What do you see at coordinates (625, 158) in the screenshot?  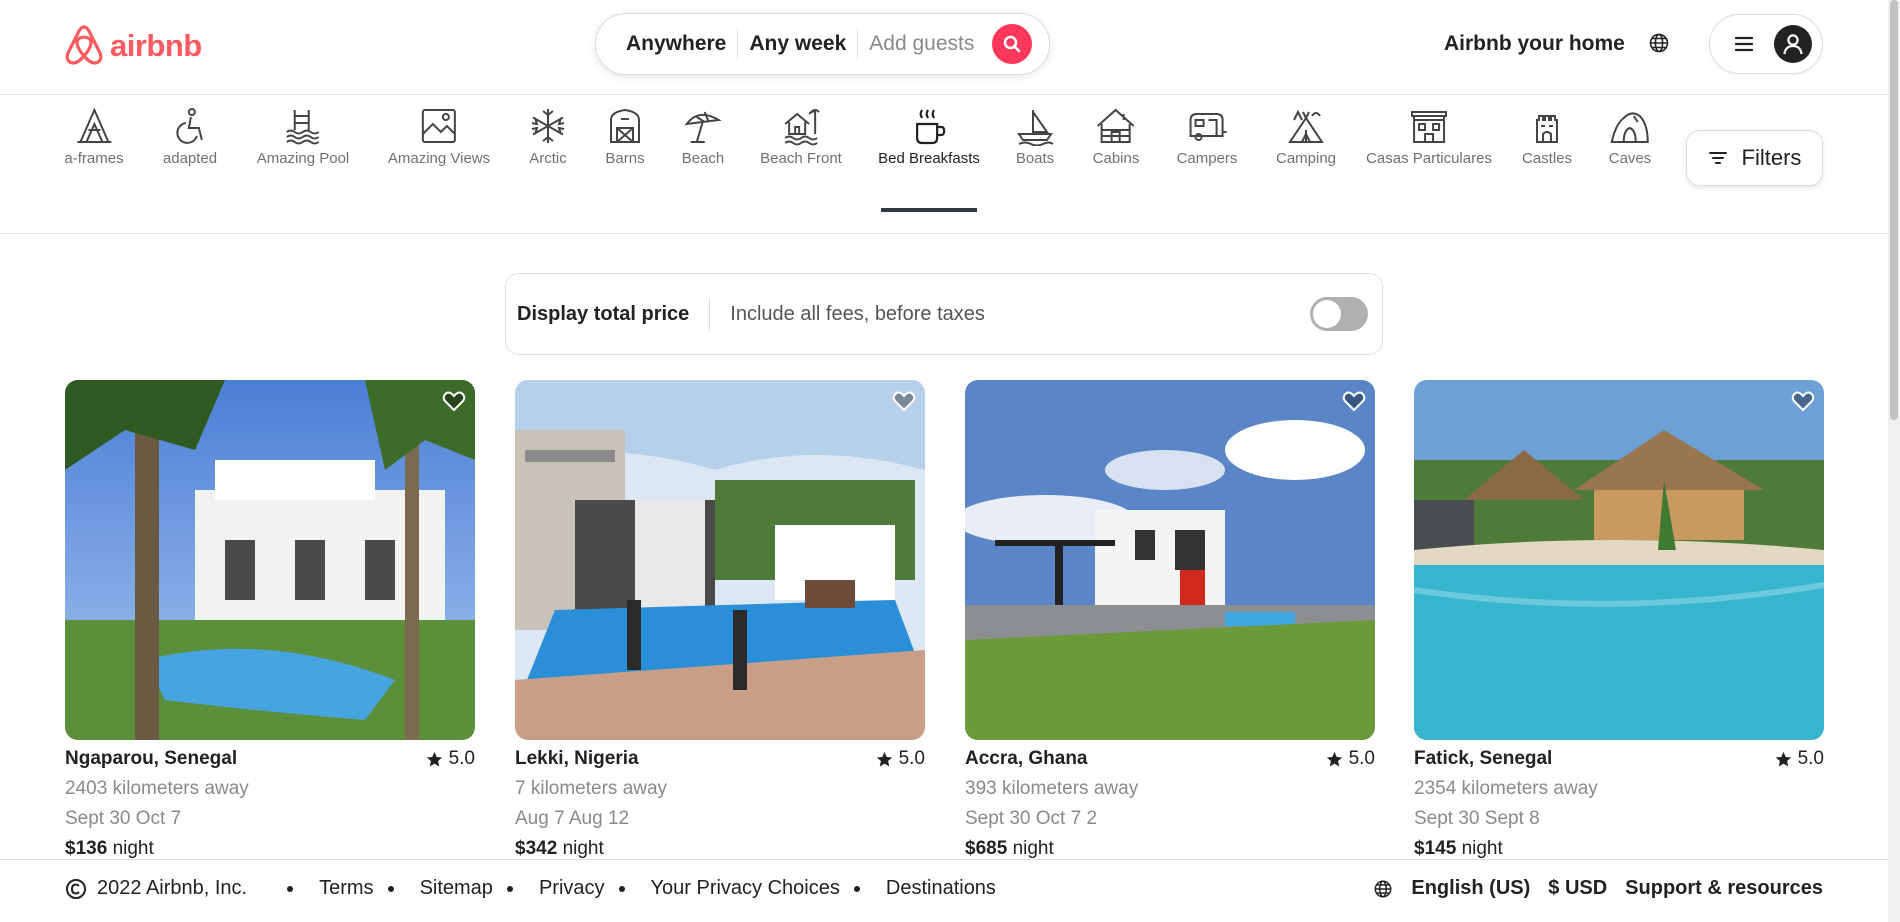 I see `category-label: Barns` at bounding box center [625, 158].